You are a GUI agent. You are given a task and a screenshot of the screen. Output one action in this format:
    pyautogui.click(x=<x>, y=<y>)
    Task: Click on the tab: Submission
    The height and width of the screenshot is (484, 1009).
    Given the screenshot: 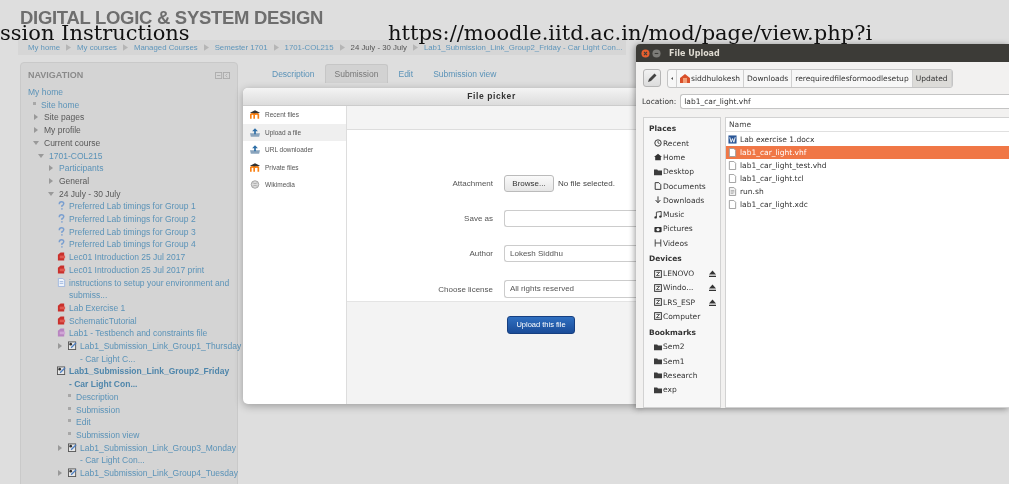 What is the action you would take?
    pyautogui.click(x=356, y=73)
    